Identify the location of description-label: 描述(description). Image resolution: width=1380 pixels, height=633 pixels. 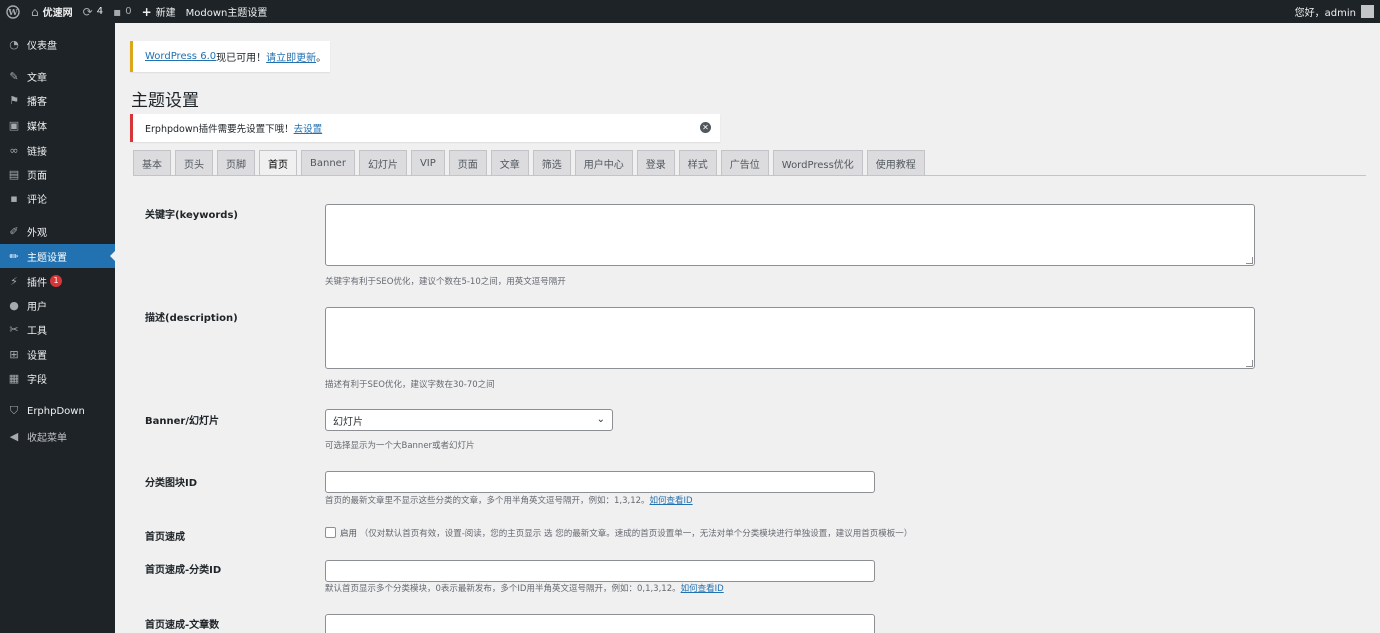
(191, 318).